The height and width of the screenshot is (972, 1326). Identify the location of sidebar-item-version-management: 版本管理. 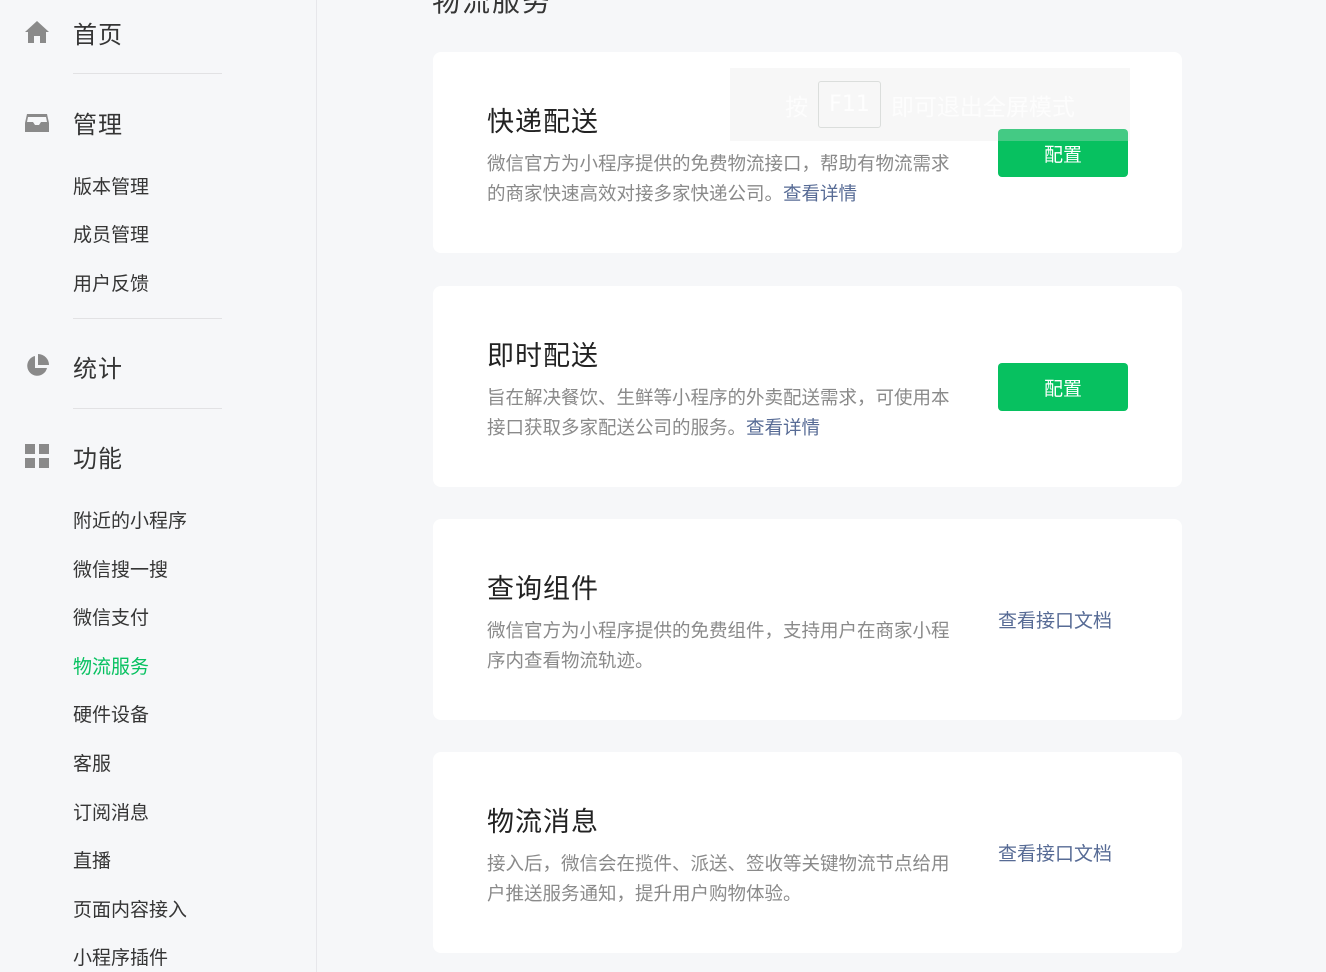
(111, 187).